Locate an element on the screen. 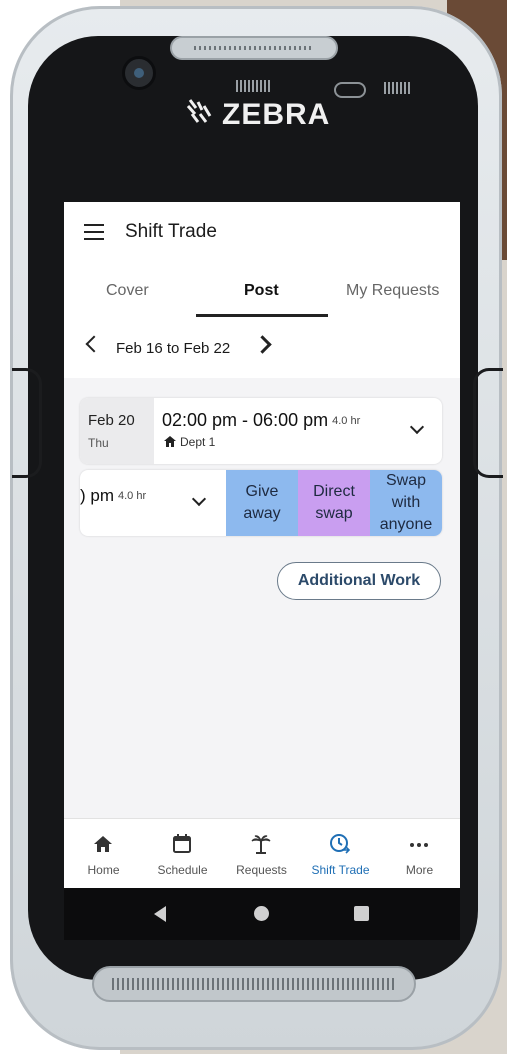  home-circle-icon is located at coordinates (261, 913).